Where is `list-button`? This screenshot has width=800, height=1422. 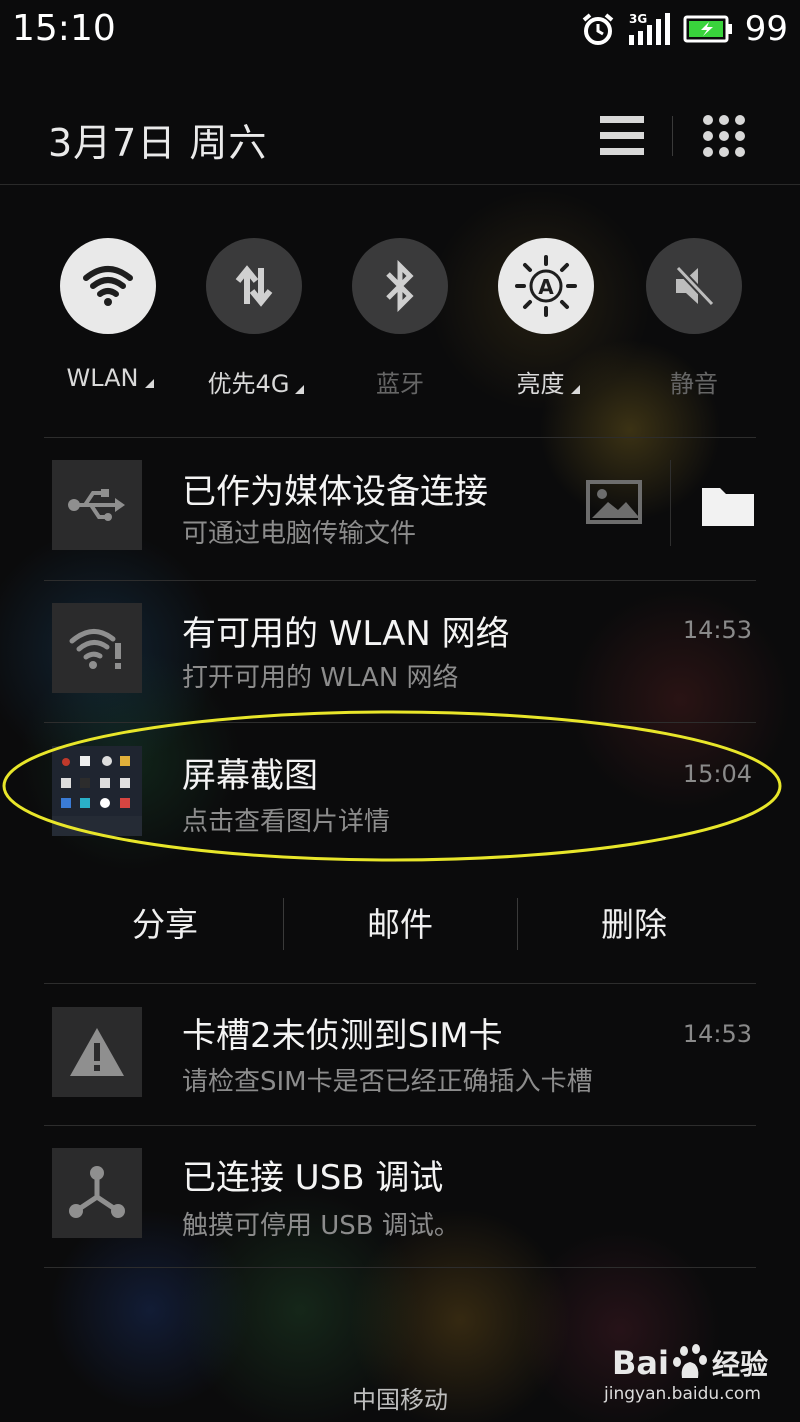 list-button is located at coordinates (622, 136).